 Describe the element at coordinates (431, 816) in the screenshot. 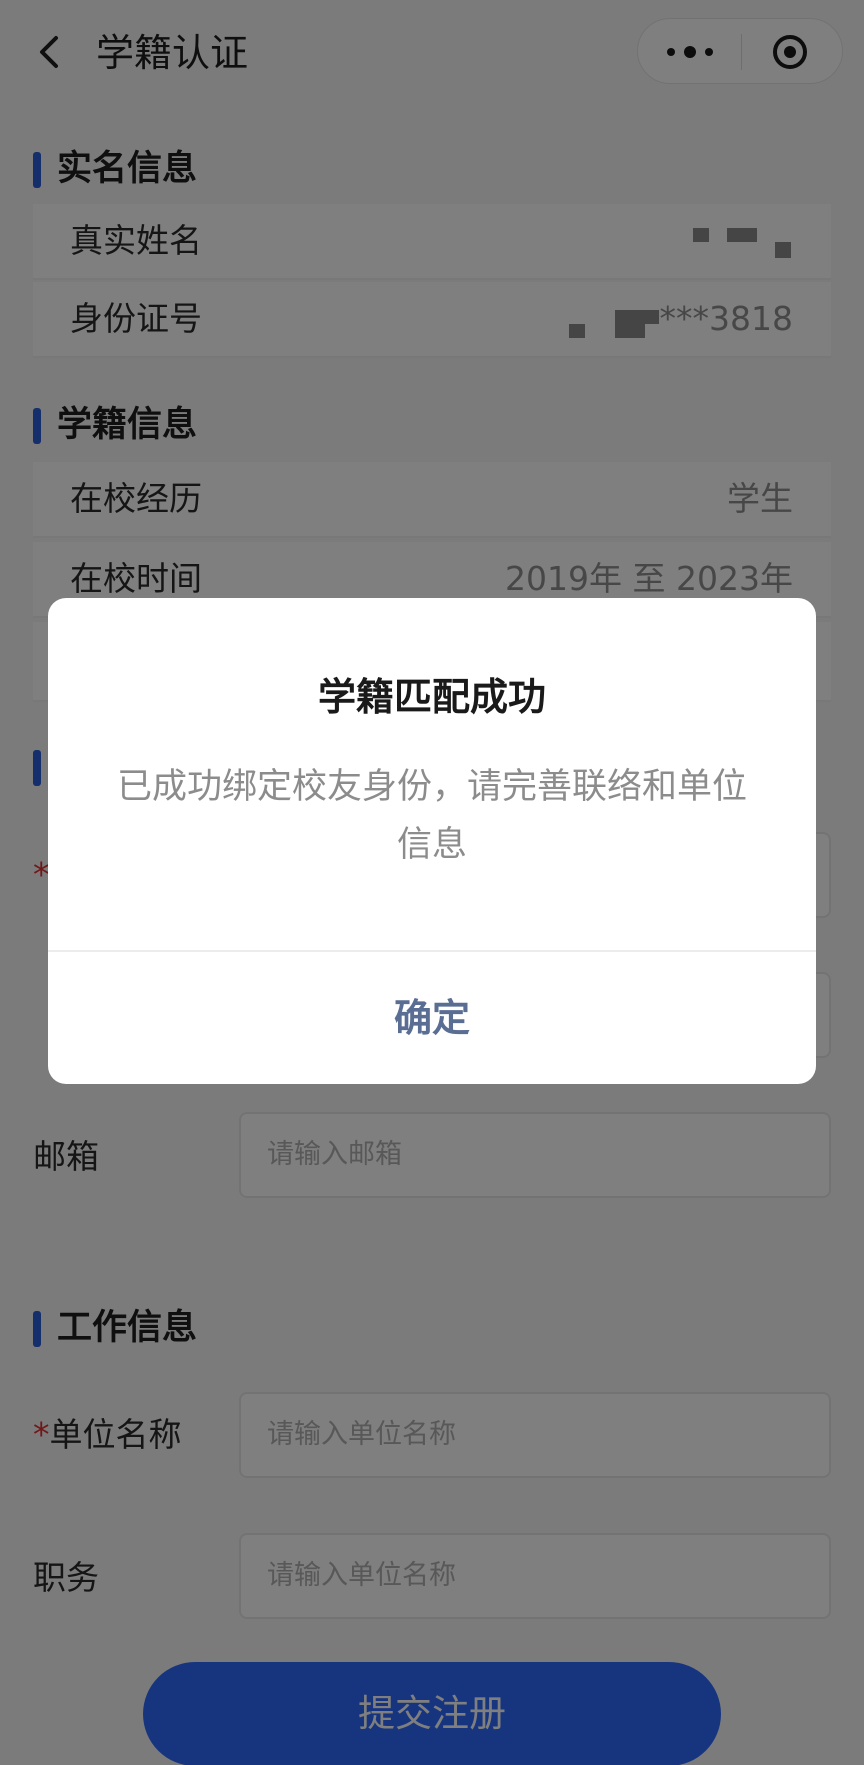

I see `dialog-message: 已成功绑定校友身份，请完善联络和单位信息` at that location.